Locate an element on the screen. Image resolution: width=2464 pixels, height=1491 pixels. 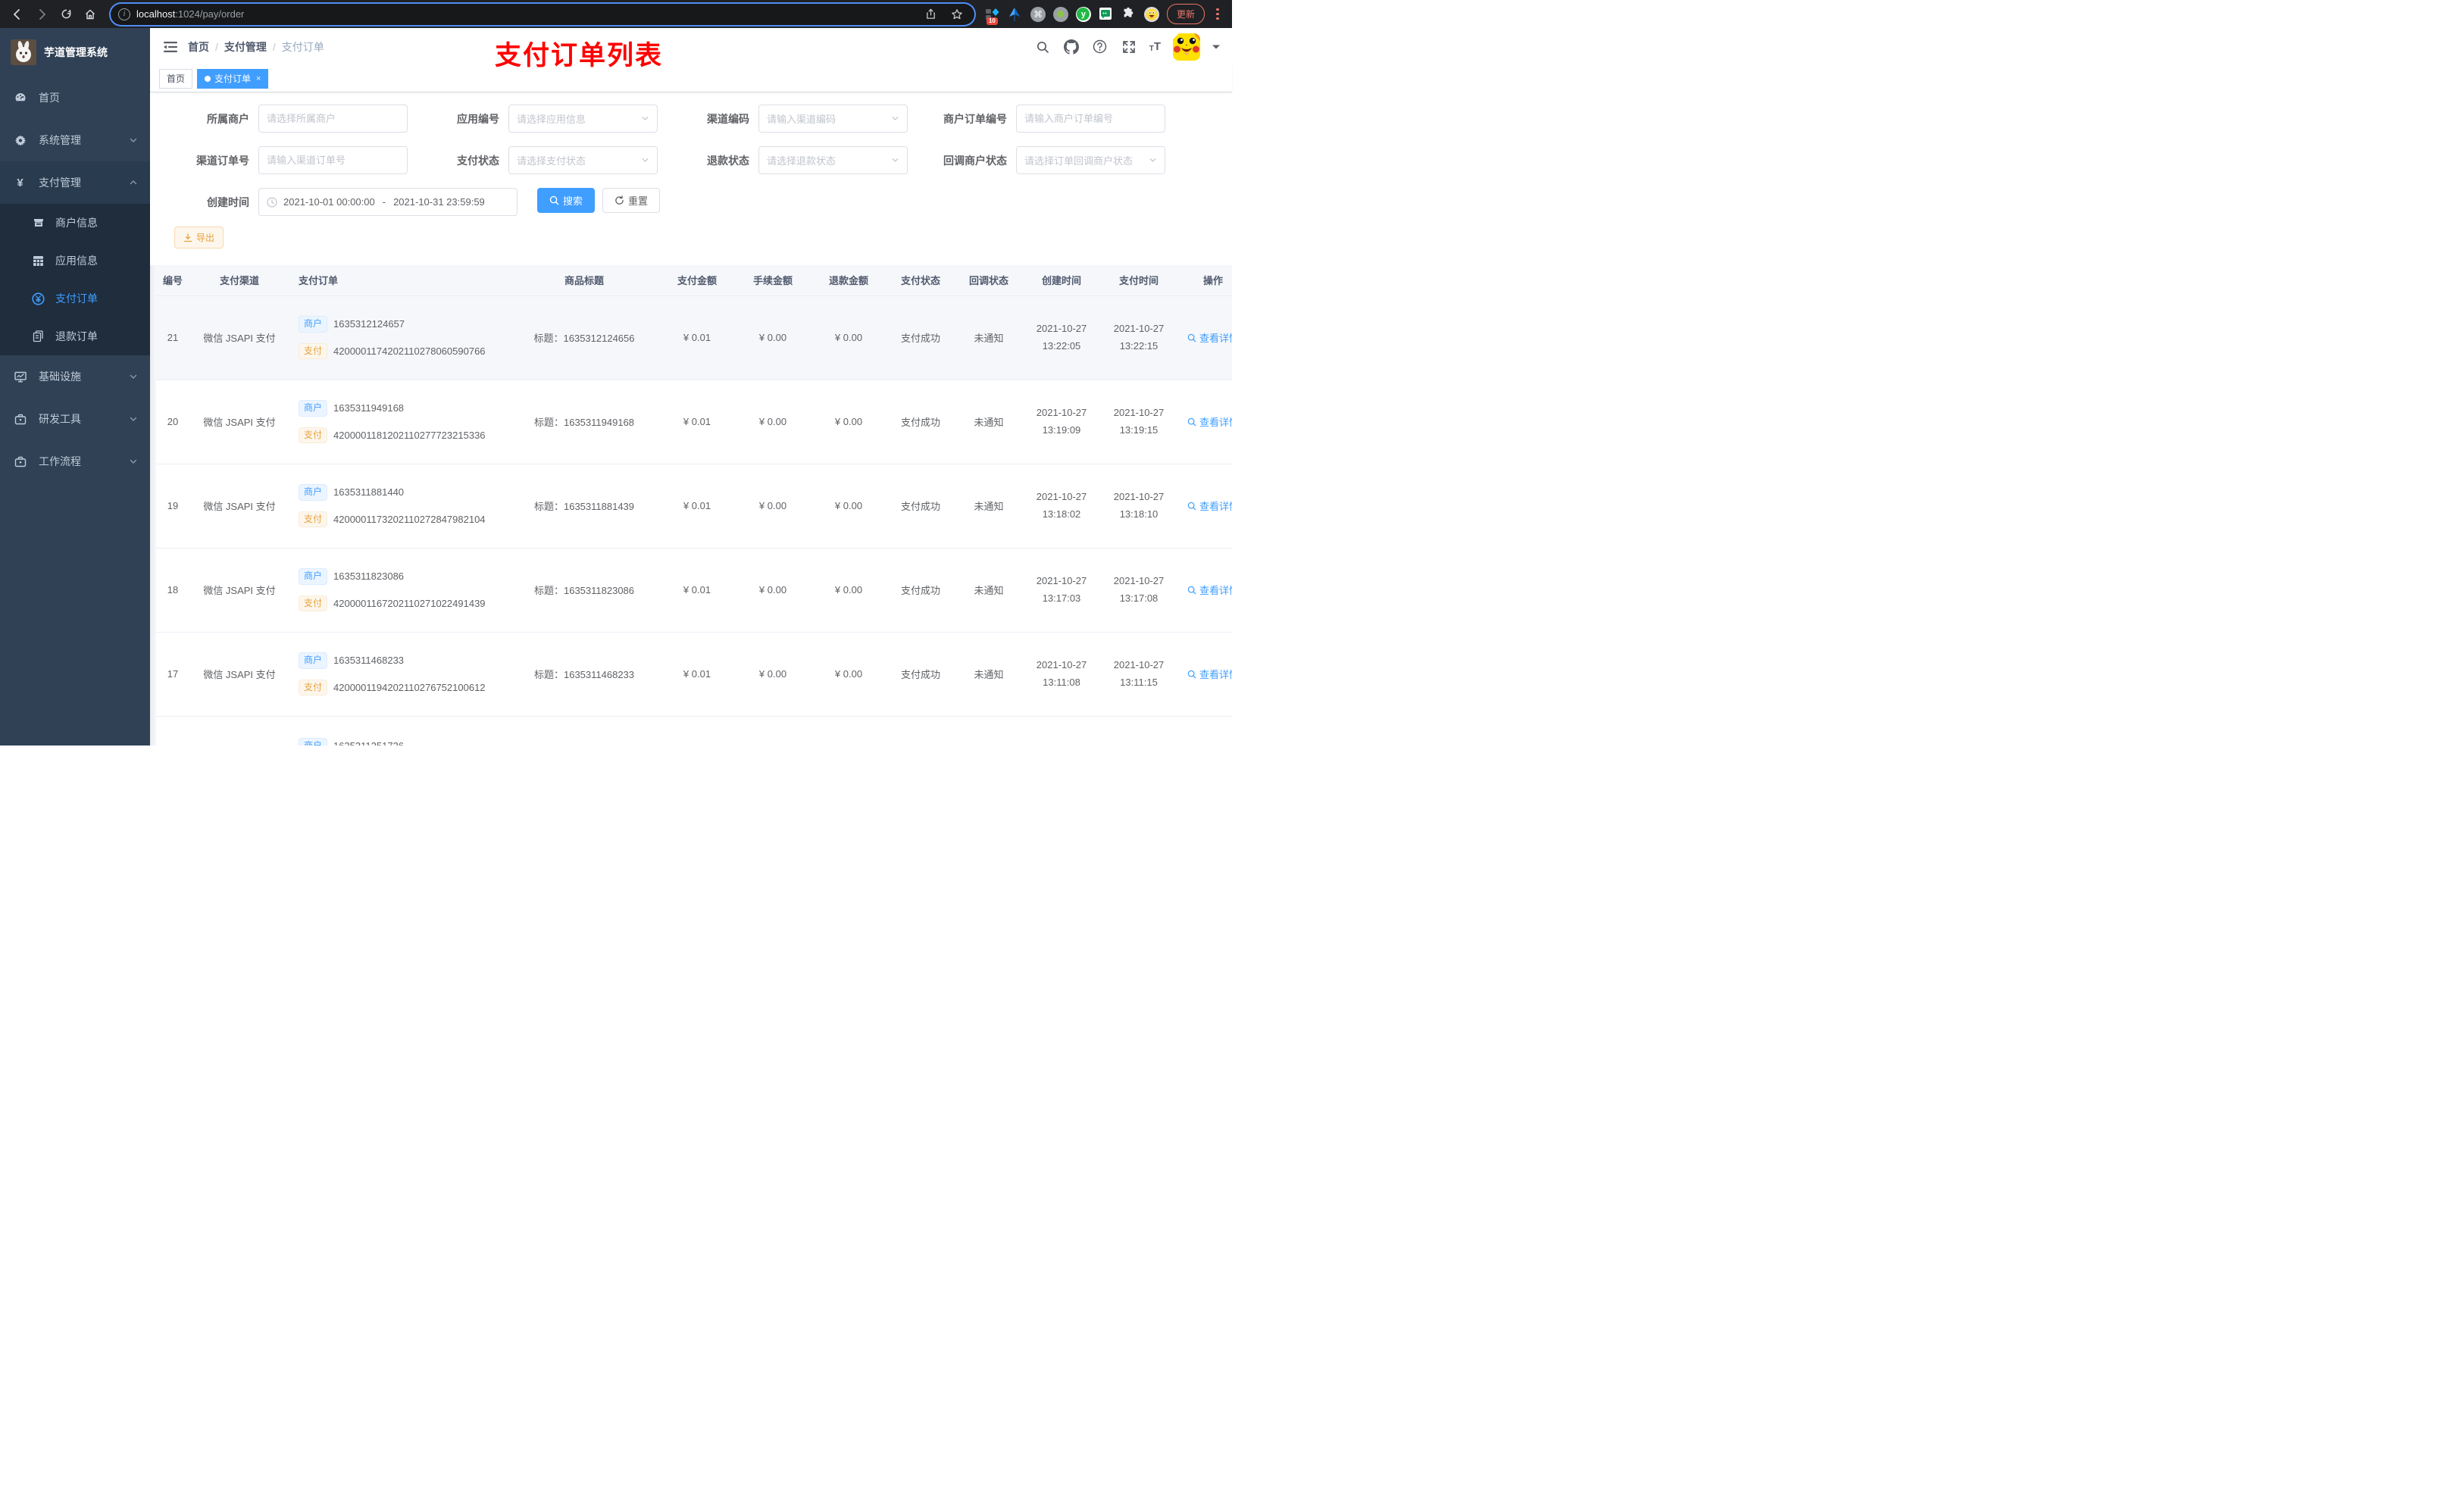
reload-icon is located at coordinates (66, 14).